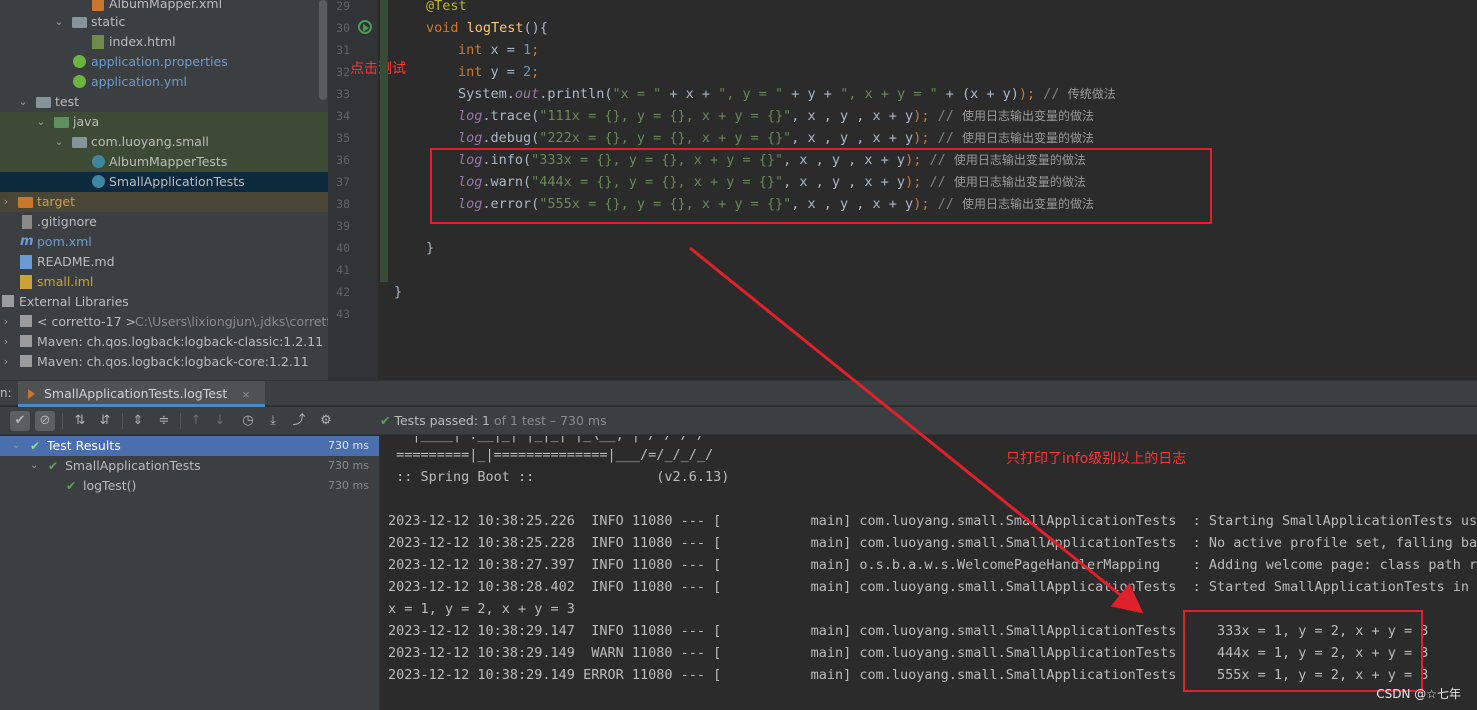  What do you see at coordinates (326, 421) in the screenshot?
I see `gear-icon: ⚙` at bounding box center [326, 421].